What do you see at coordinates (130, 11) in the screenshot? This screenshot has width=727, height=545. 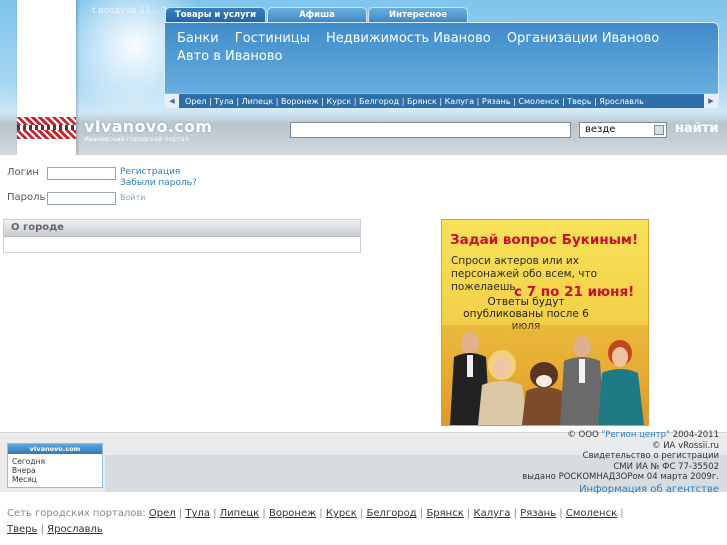 I see `weather-info: t воздуха 11 .. 1` at bounding box center [130, 11].